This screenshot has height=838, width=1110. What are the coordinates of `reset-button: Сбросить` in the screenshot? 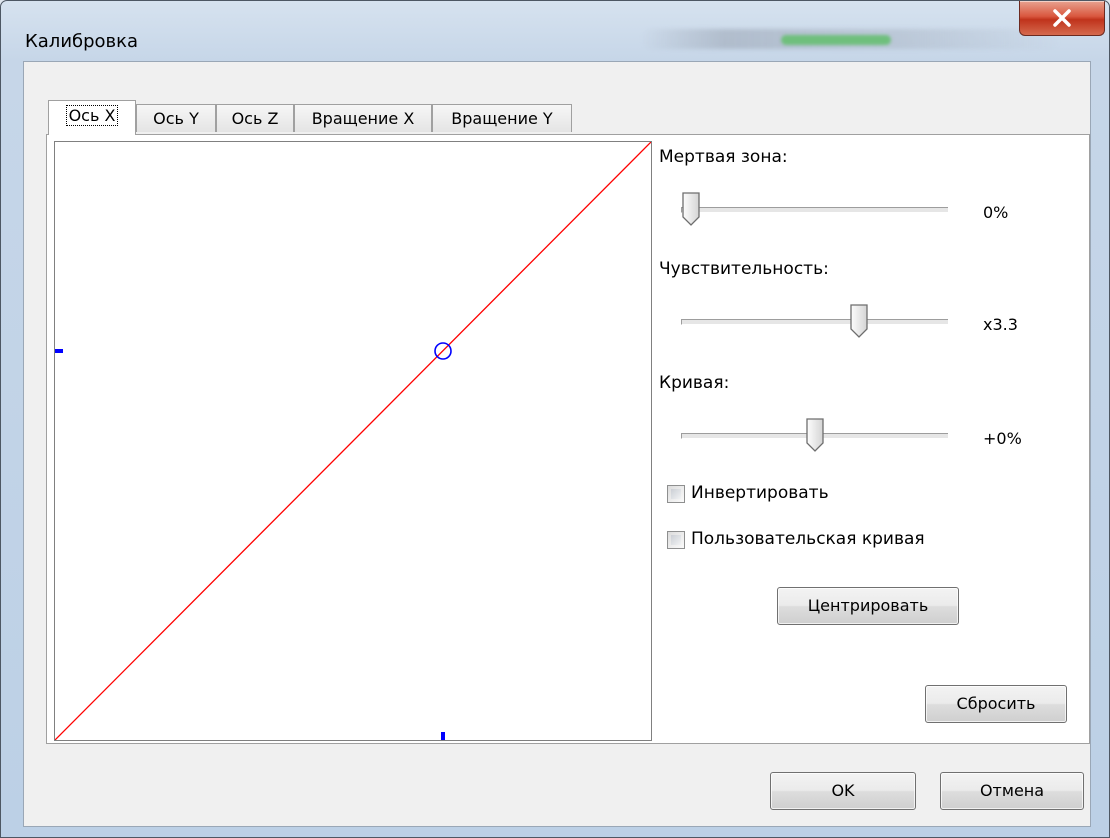 It's located at (996, 704).